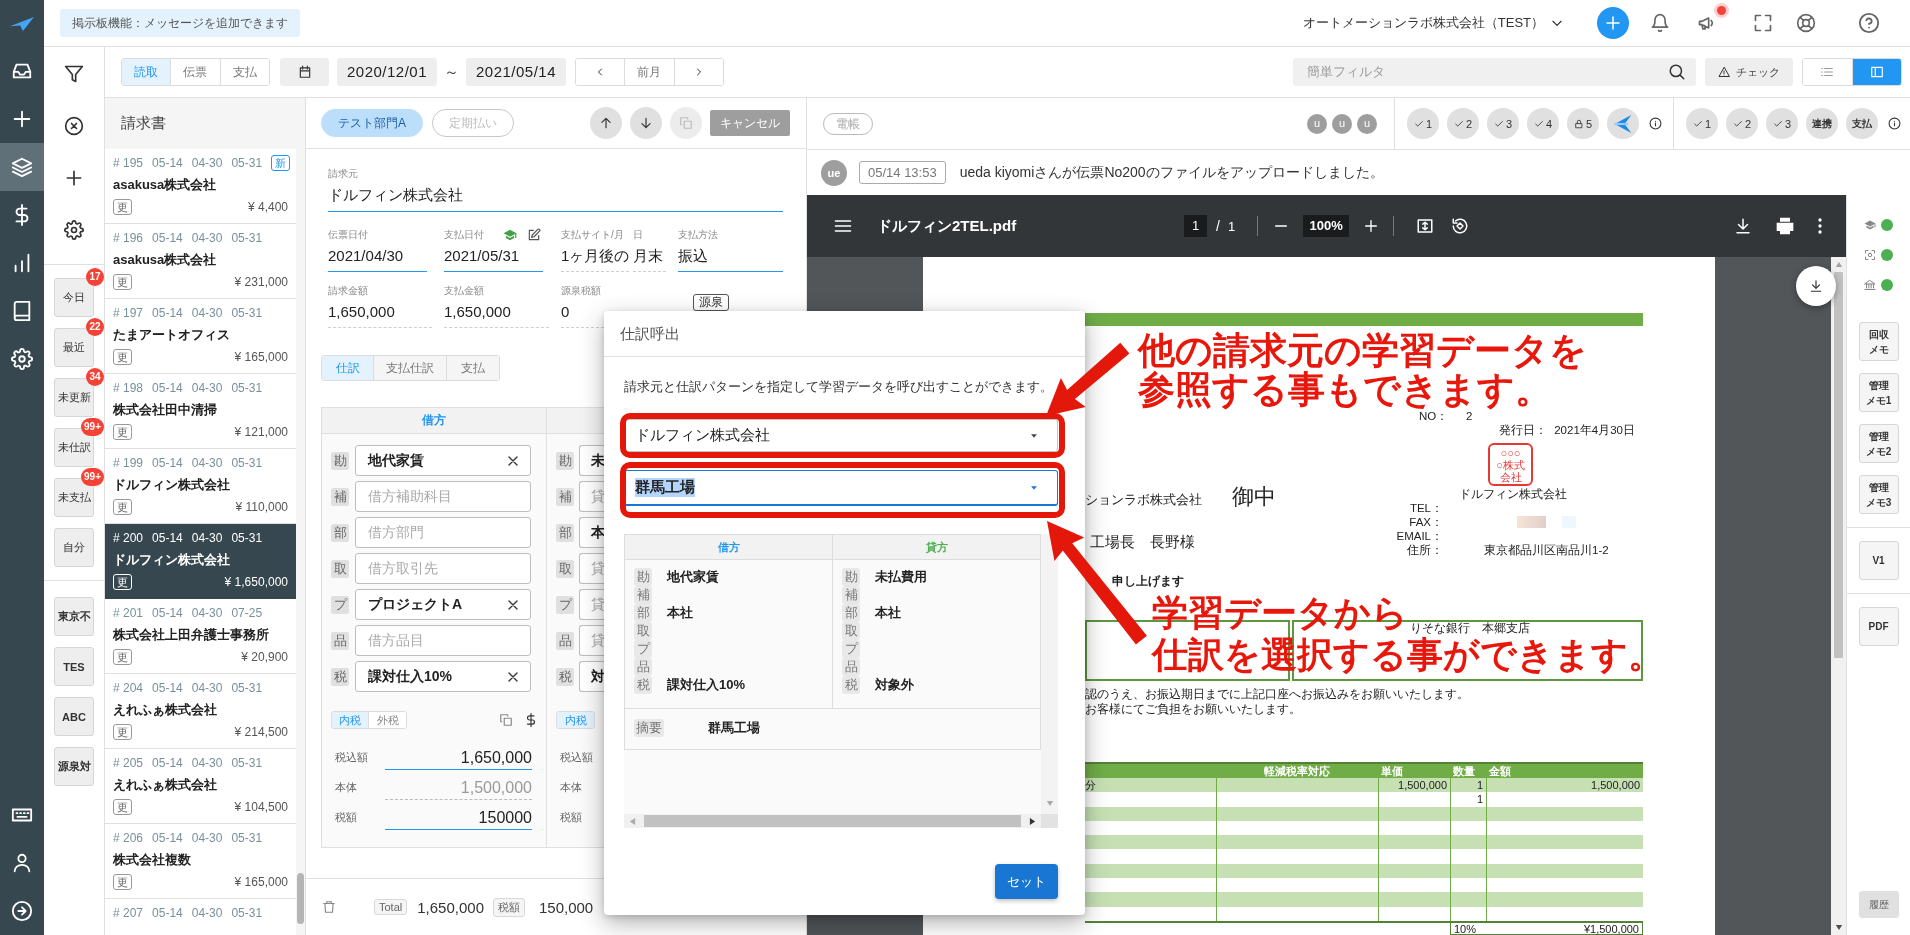  What do you see at coordinates (1749, 72) in the screenshot?
I see `check-button: チェック` at bounding box center [1749, 72].